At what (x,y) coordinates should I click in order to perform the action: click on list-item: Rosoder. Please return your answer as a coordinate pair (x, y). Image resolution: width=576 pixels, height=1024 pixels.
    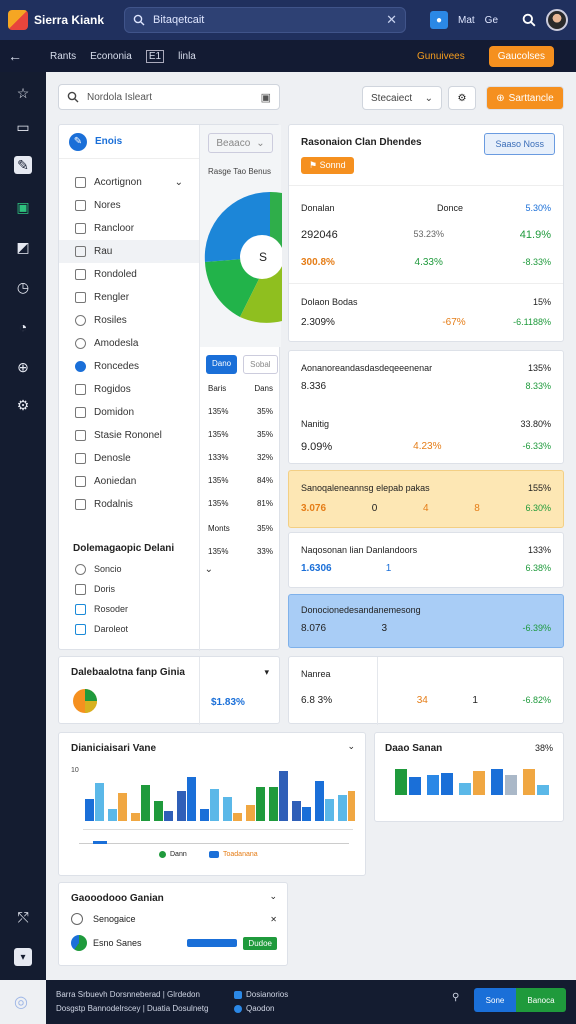
    Looking at the image, I should click on (129, 609).